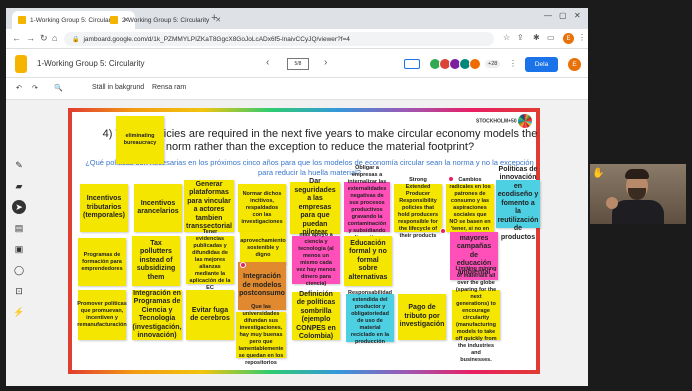  I want to click on participant-hair, so click(637, 174).